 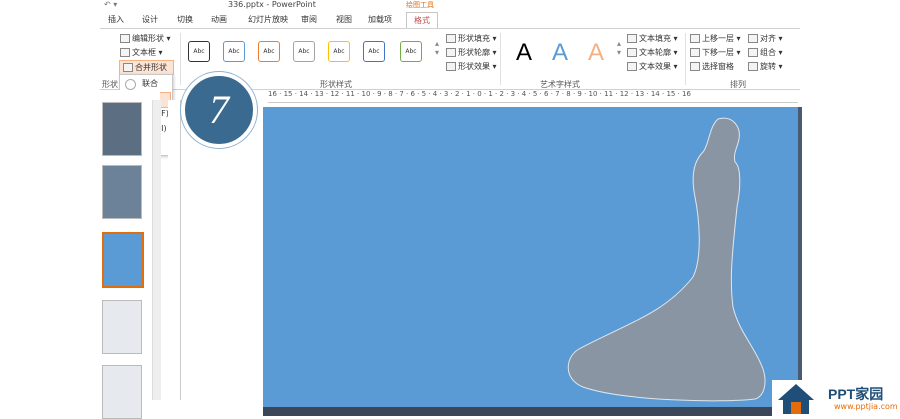 I want to click on group-button: 组合 ▾, so click(x=765, y=52).